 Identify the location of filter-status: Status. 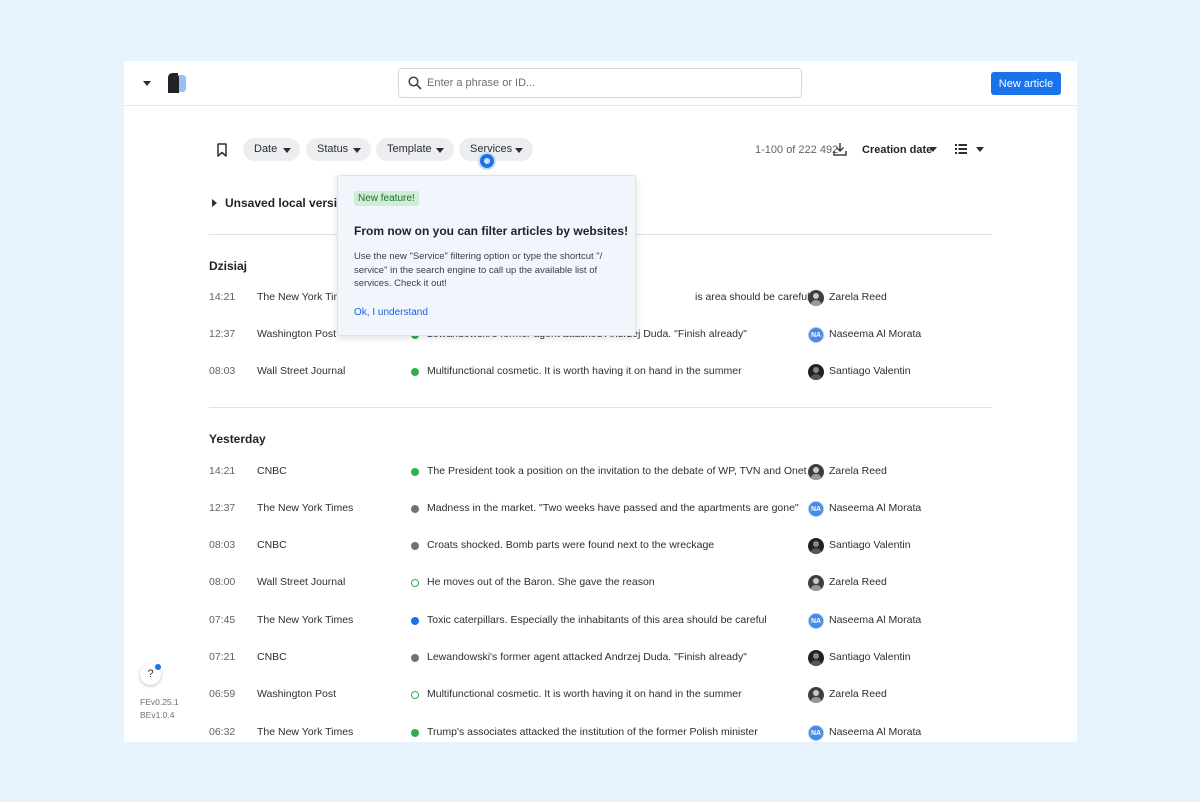
(338, 149).